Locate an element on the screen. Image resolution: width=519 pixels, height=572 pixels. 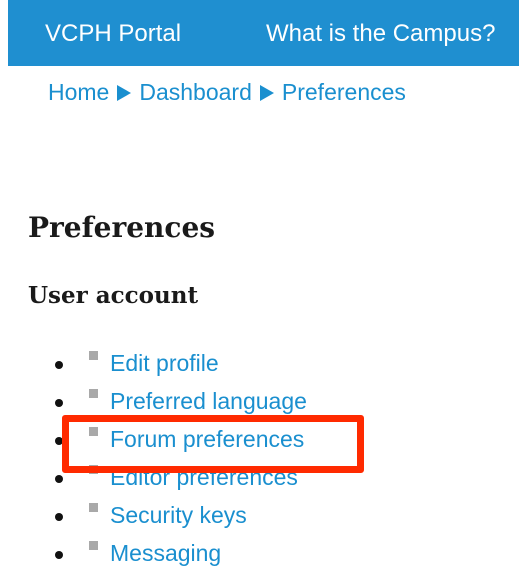
nav-link-vcph-portal: VCPH Portal is located at coordinates (113, 34).